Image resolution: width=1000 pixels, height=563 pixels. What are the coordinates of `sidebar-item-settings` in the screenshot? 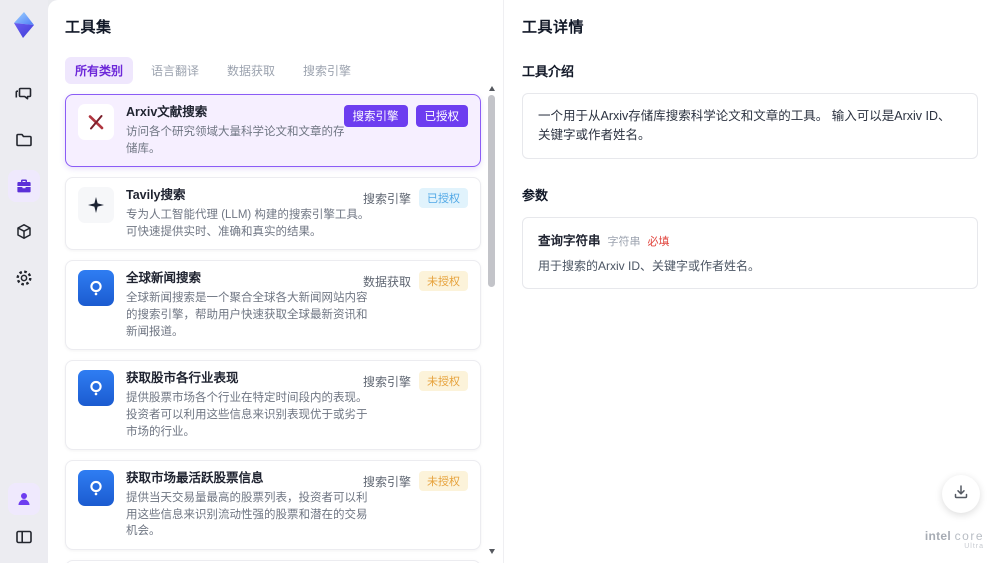 It's located at (24, 278).